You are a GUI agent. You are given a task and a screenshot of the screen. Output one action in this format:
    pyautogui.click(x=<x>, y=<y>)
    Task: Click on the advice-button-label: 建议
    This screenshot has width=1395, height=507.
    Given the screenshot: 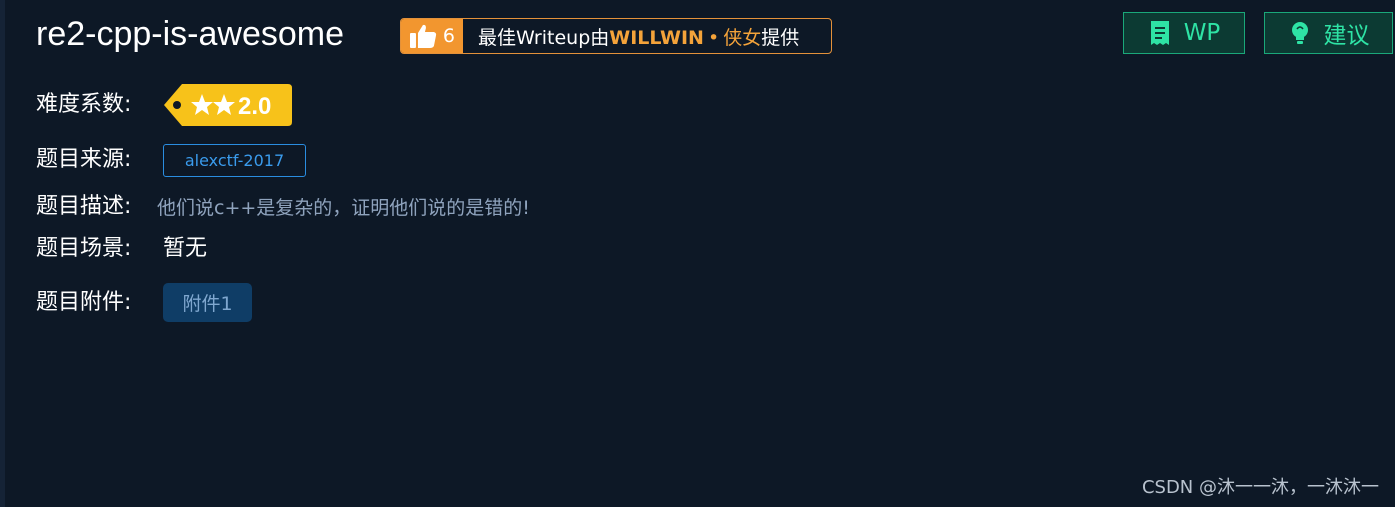 What is the action you would take?
    pyautogui.click(x=1346, y=36)
    